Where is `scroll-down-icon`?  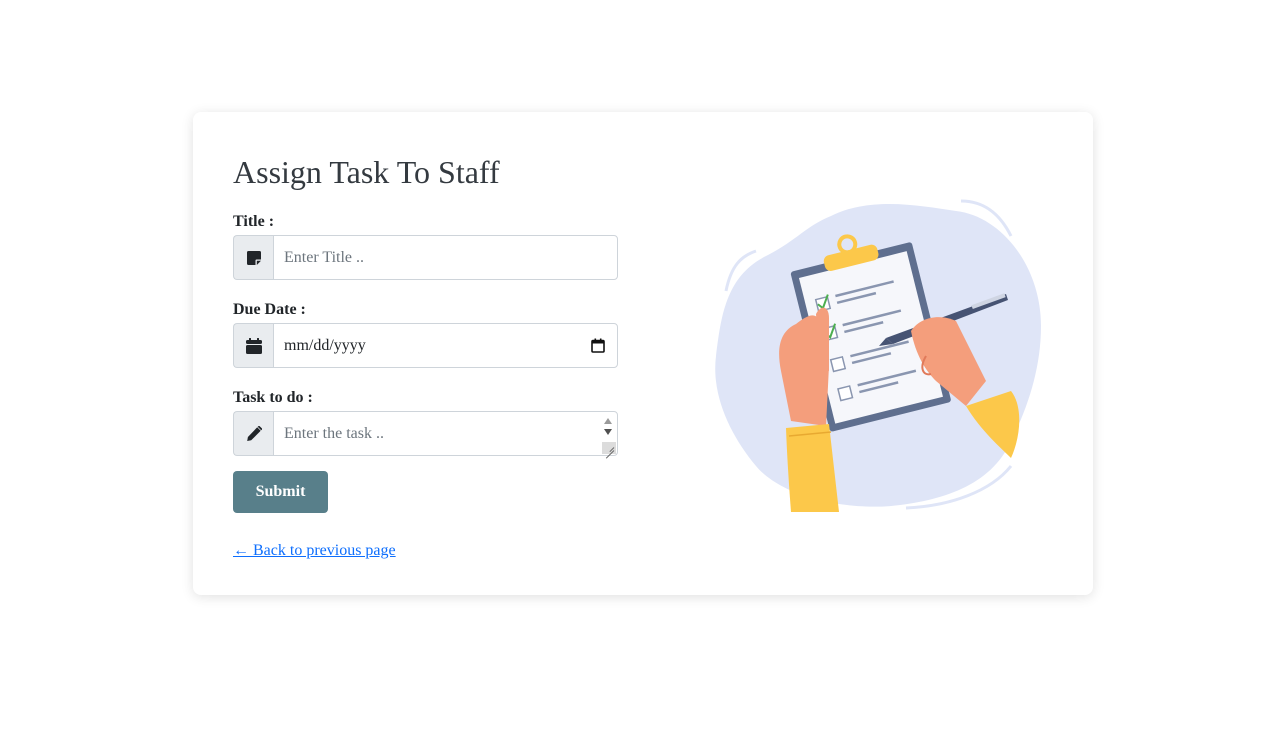
scroll-down-icon is located at coordinates (608, 432).